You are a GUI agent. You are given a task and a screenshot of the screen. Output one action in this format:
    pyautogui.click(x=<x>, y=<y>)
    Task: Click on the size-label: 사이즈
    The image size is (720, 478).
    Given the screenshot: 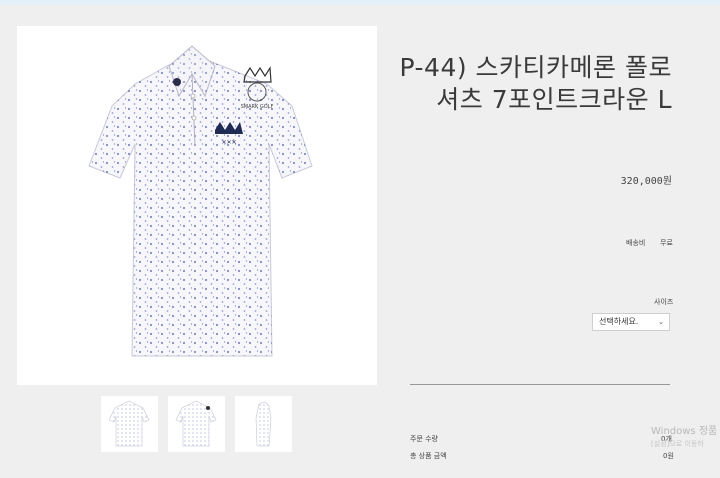 What is the action you would take?
    pyautogui.click(x=664, y=302)
    